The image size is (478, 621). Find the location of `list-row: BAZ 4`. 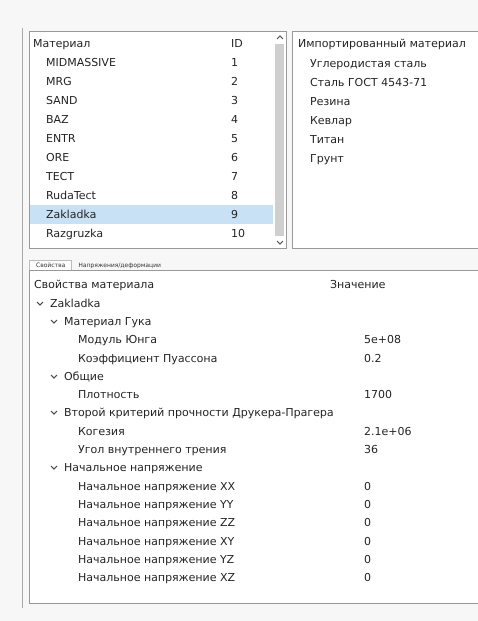

list-row: BAZ 4 is located at coordinates (151, 119).